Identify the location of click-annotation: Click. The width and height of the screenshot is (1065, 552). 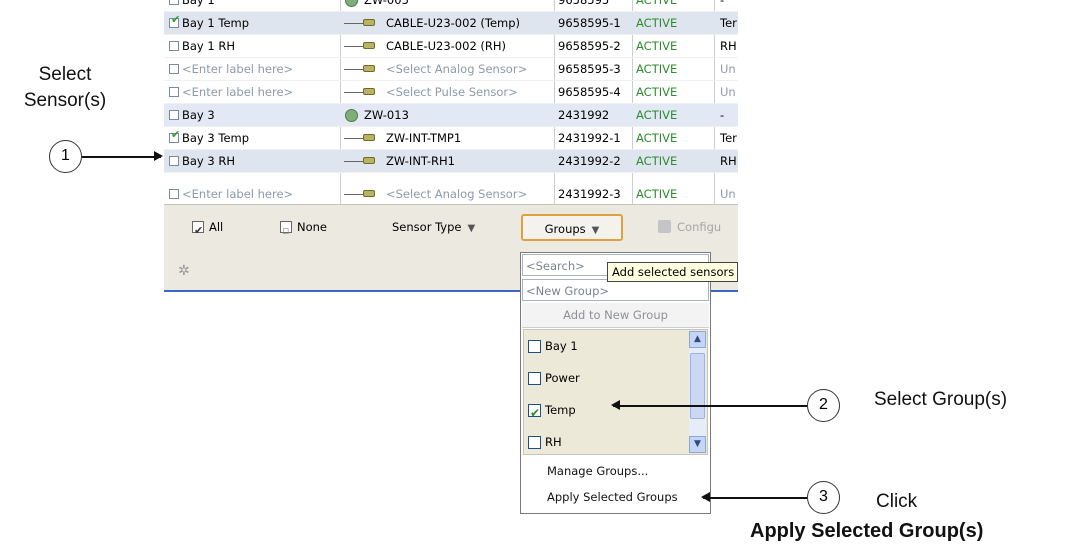
(897, 501).